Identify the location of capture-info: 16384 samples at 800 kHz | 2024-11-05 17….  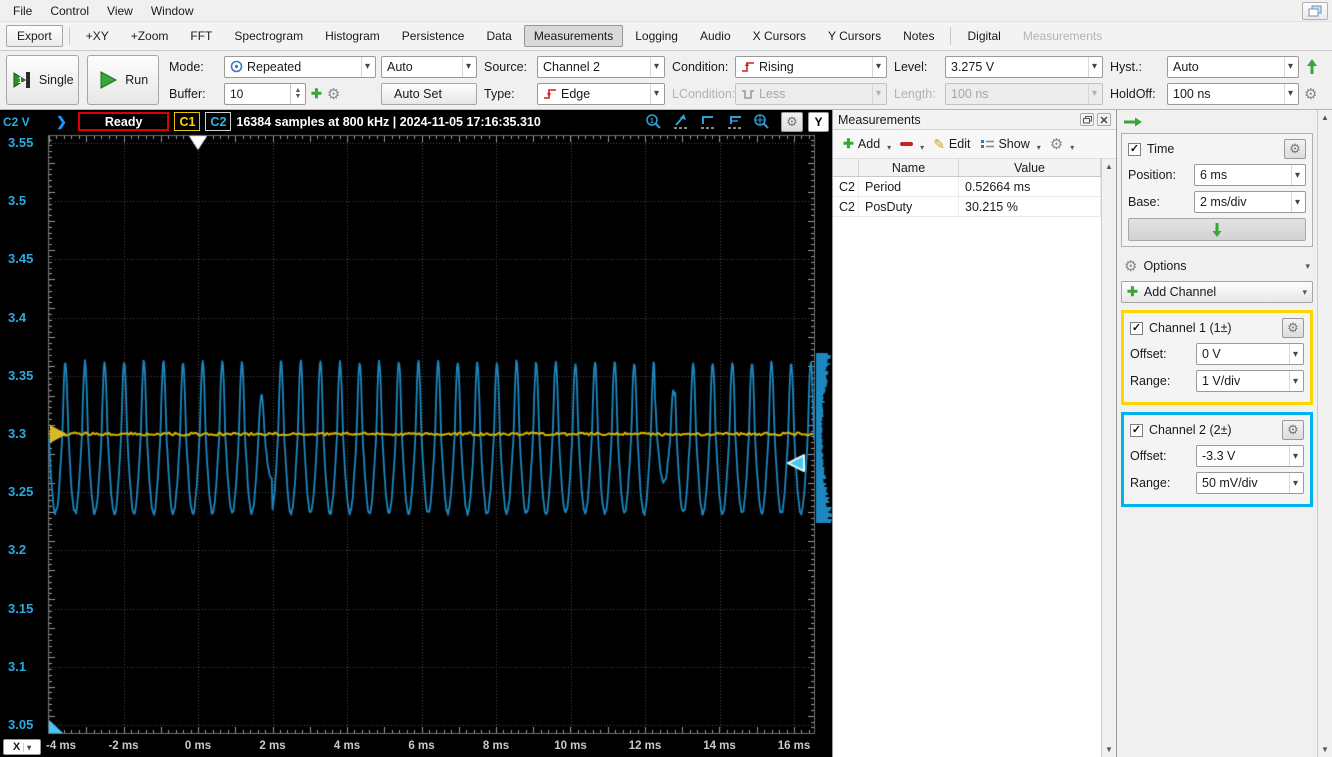
(388, 121).